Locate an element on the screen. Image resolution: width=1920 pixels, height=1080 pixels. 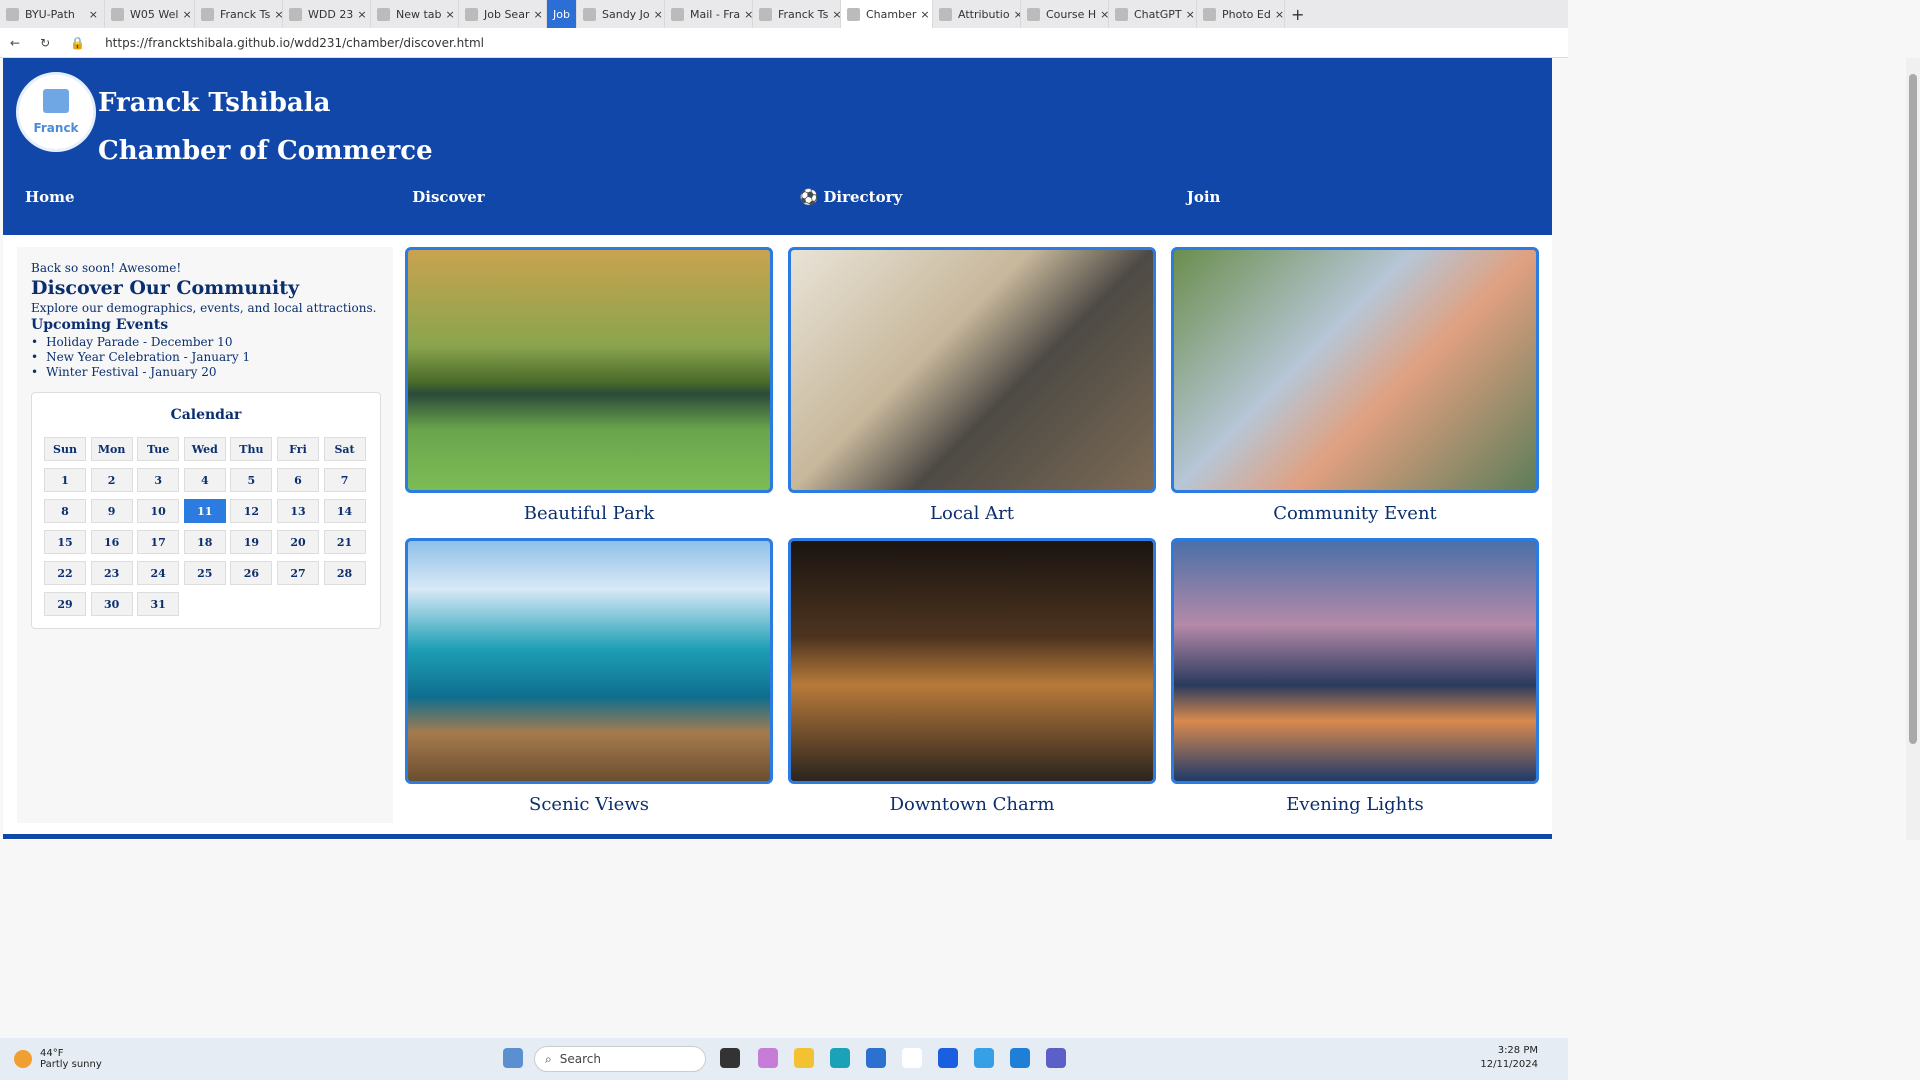
copilot-icon is located at coordinates (768, 1058).